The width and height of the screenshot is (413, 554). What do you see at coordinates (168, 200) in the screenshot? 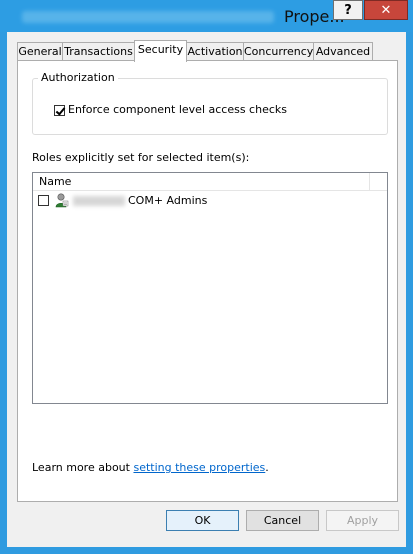
I see `role-name: COM+ Admins` at bounding box center [168, 200].